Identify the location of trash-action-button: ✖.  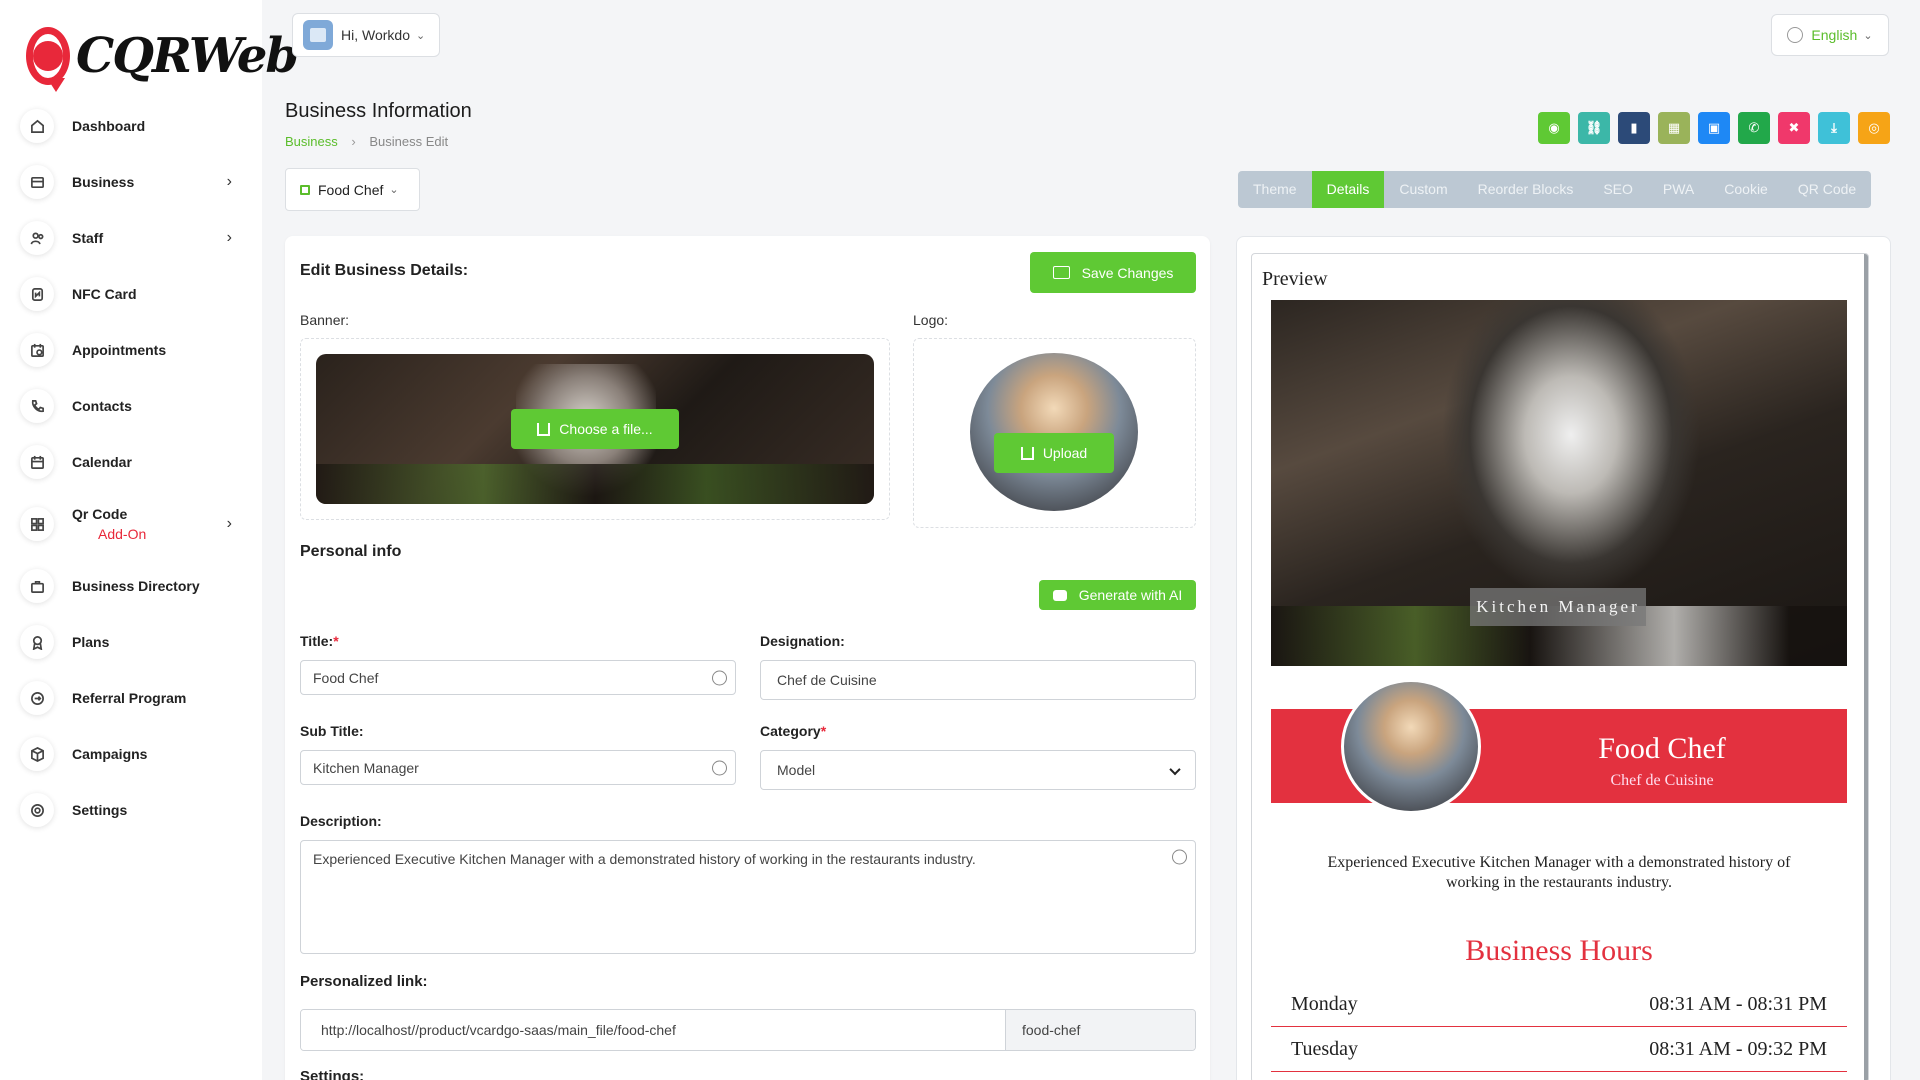
(1794, 128).